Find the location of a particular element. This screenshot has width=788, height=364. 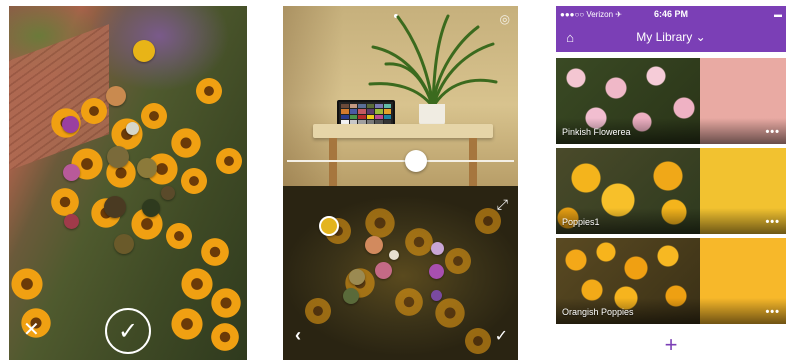

app-logo-icon: ⌂ is located at coordinates (570, 37).